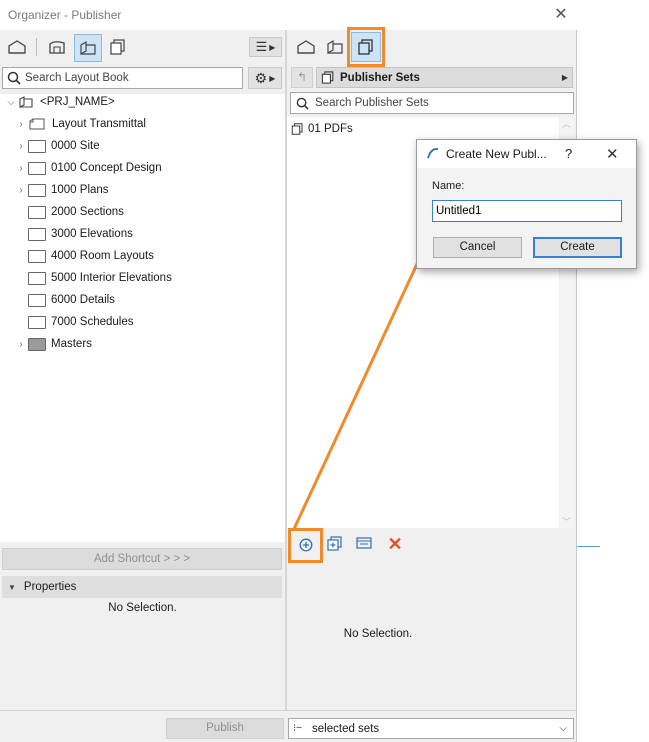 The height and width of the screenshot is (742, 649). Describe the element at coordinates (346, 728) in the screenshot. I see `selected-sets-label: selected sets` at that location.